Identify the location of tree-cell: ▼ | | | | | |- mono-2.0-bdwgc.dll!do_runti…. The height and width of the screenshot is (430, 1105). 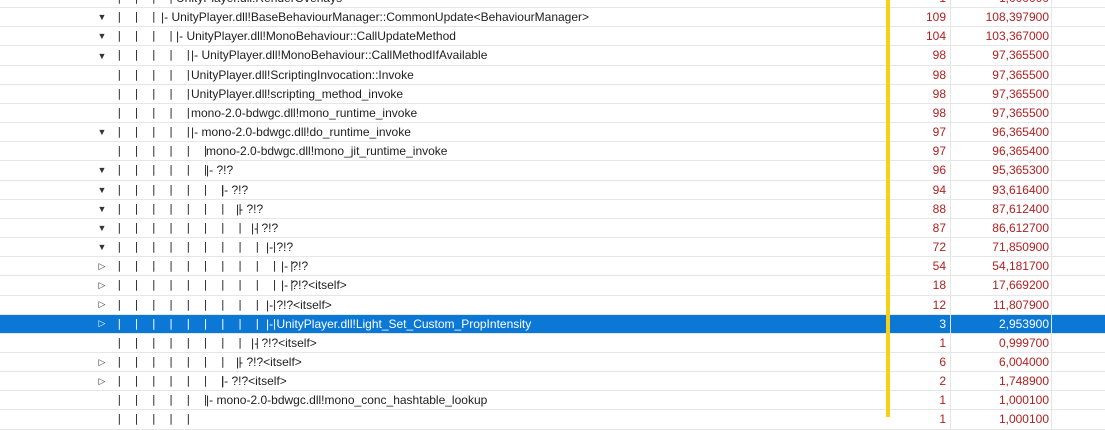
(443, 132).